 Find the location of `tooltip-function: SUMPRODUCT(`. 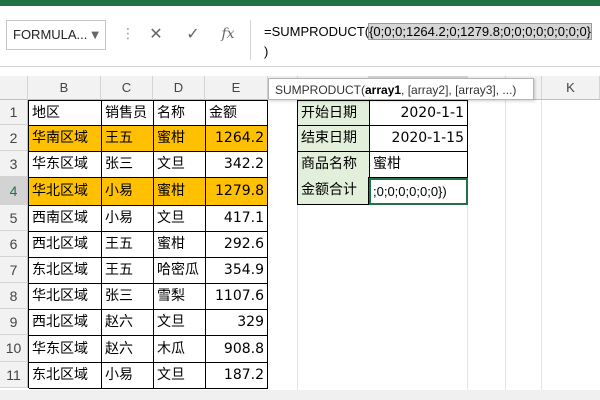

tooltip-function: SUMPRODUCT( is located at coordinates (320, 90).